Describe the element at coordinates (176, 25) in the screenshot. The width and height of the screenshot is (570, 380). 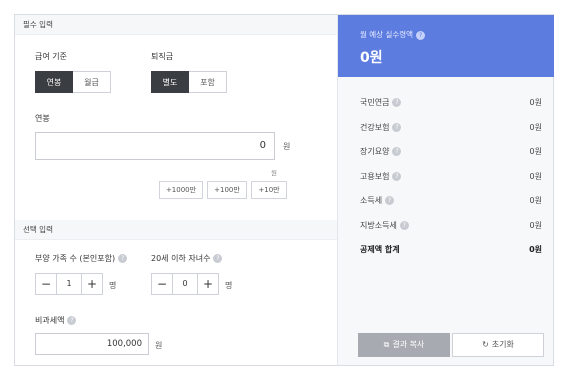
I see `required-section-title: 필수 입력` at that location.